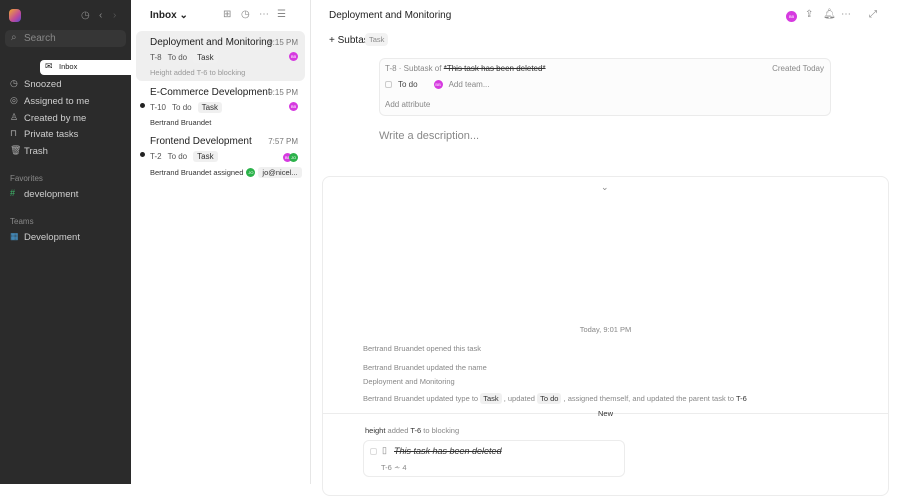 This screenshot has height=496, width=900. What do you see at coordinates (390, 15) in the screenshot?
I see `page-title: Deployment and Monitoring` at bounding box center [390, 15].